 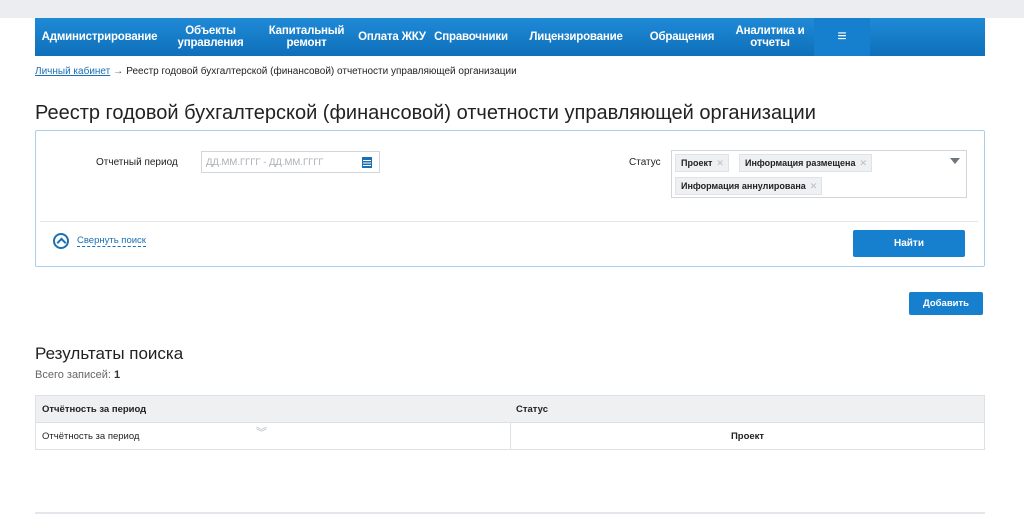 What do you see at coordinates (576, 37) in the screenshot?
I see `nav-item: Лицензирование` at bounding box center [576, 37].